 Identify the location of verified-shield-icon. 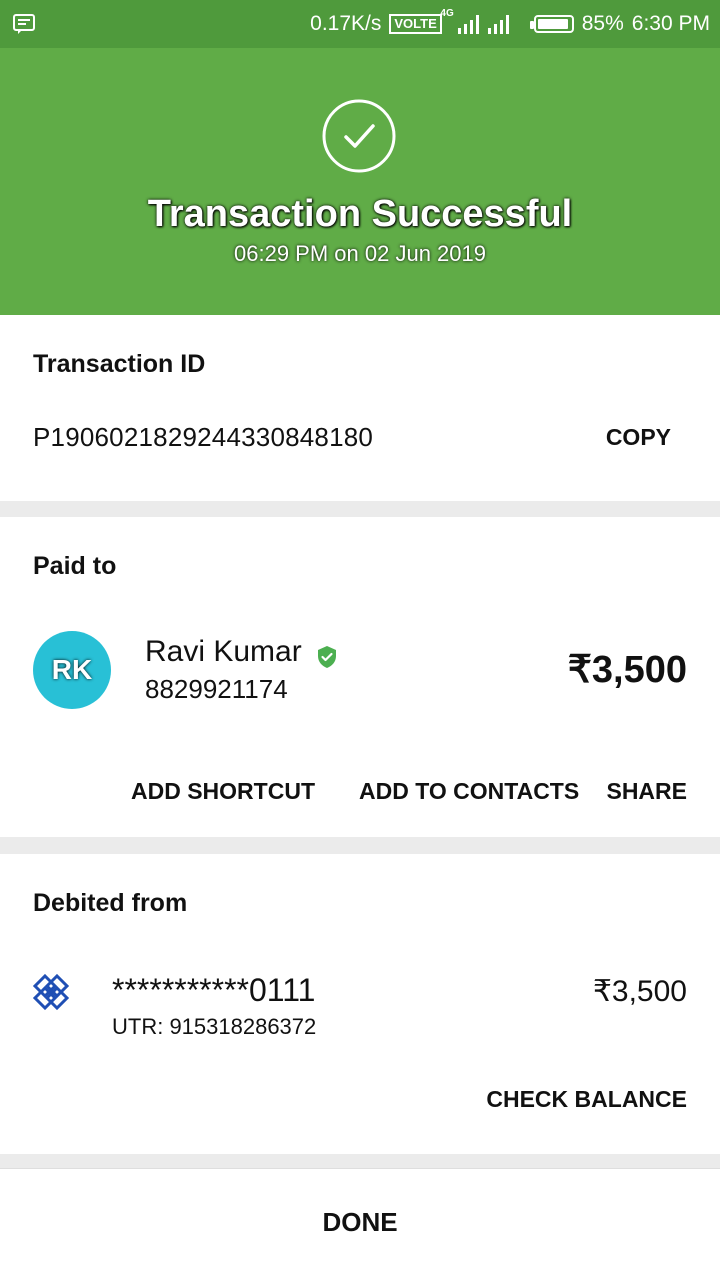
(327, 657).